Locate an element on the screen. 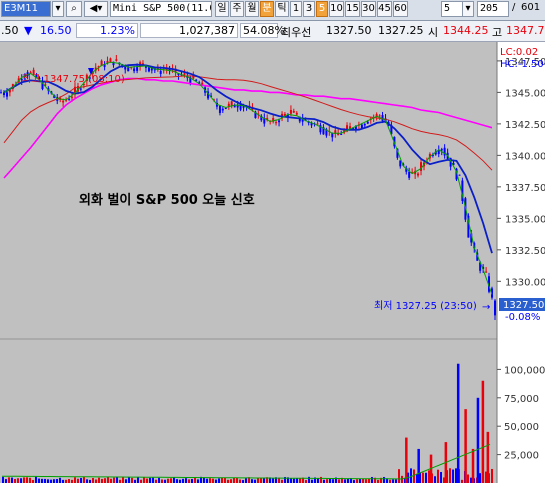  product-name-field: Mini S&P 500(11.0 is located at coordinates (161, 9).